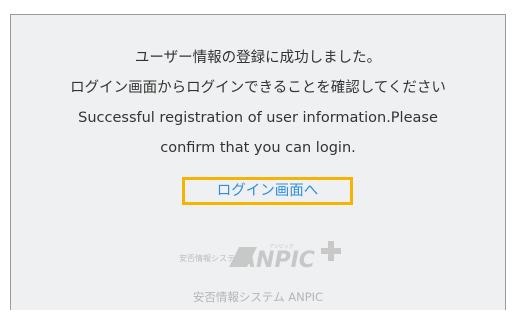 The width and height of the screenshot is (517, 318). I want to click on footer-system-name: 安否情報システム ANPIC, so click(258, 297).